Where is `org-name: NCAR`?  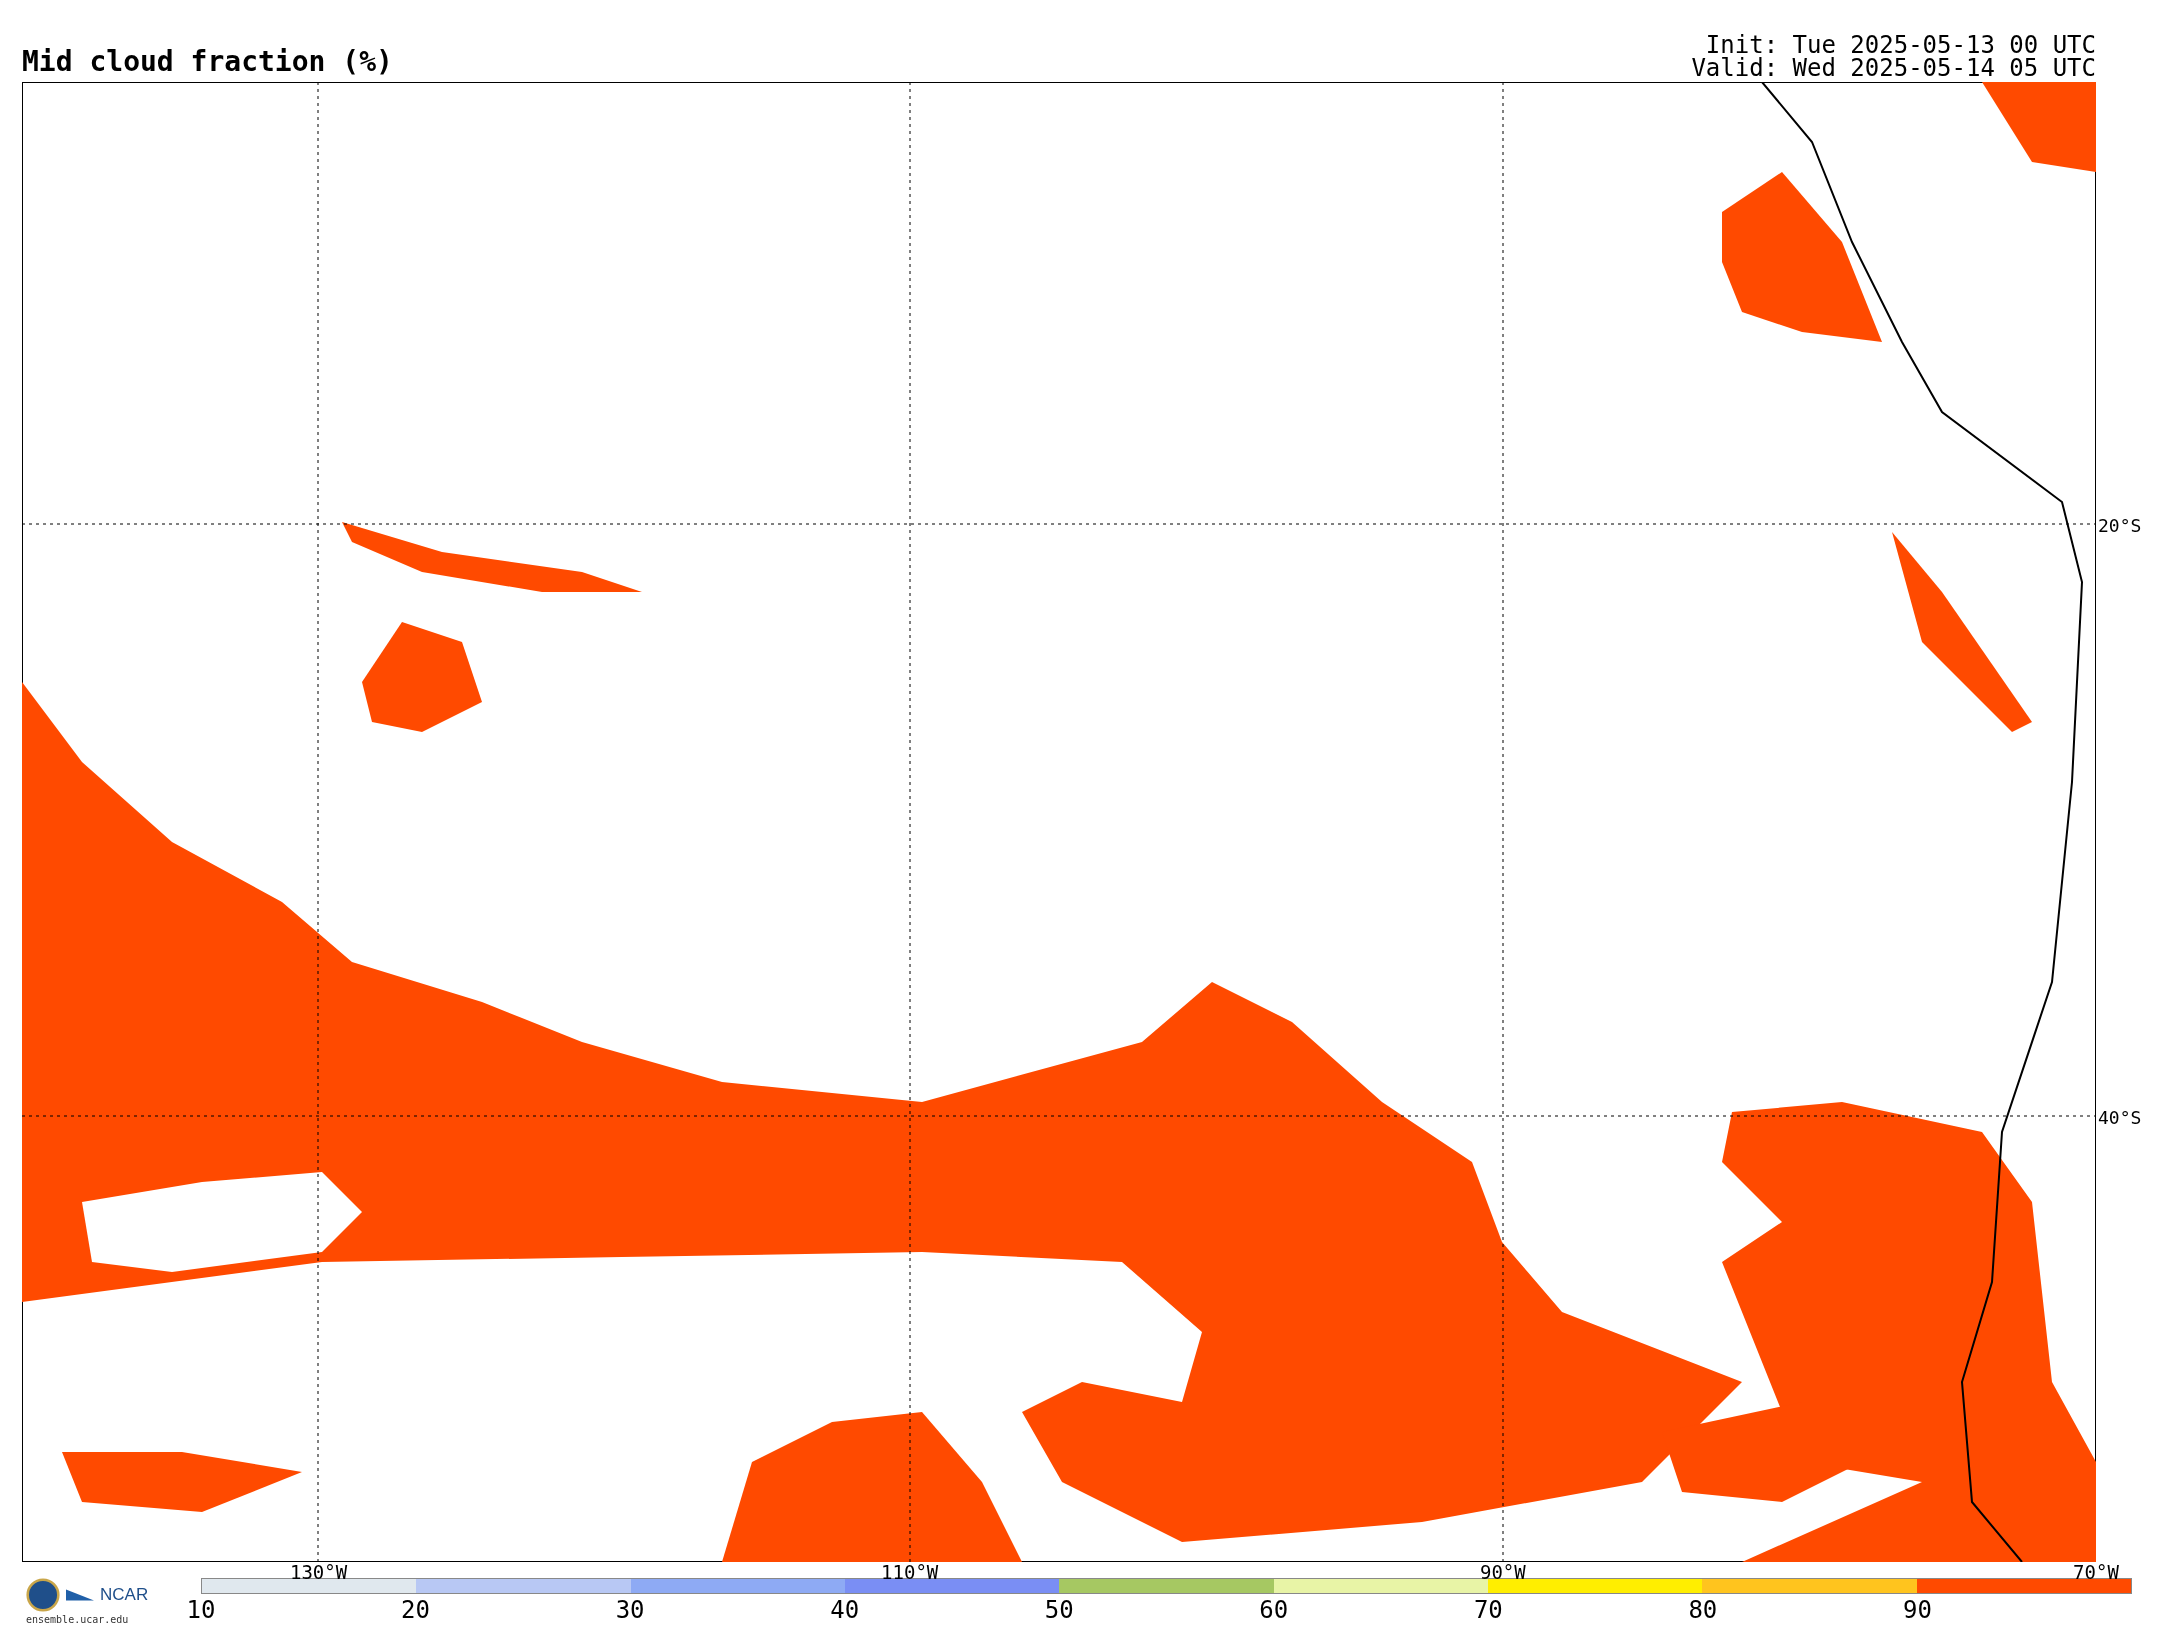
org-name: NCAR is located at coordinates (124, 1595).